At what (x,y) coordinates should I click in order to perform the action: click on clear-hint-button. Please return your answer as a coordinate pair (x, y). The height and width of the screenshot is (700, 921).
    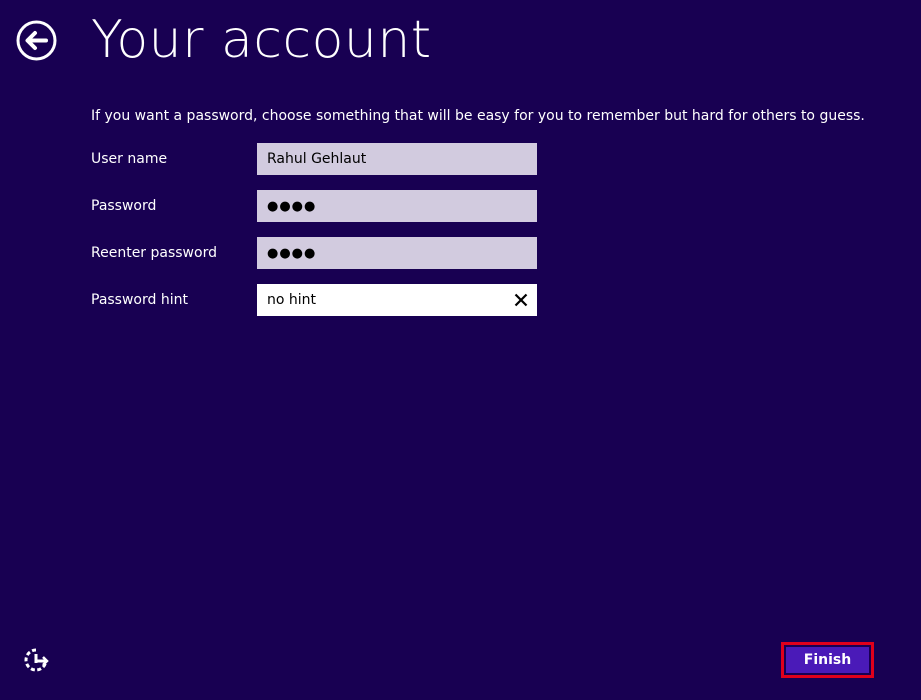
    Looking at the image, I should click on (521, 300).